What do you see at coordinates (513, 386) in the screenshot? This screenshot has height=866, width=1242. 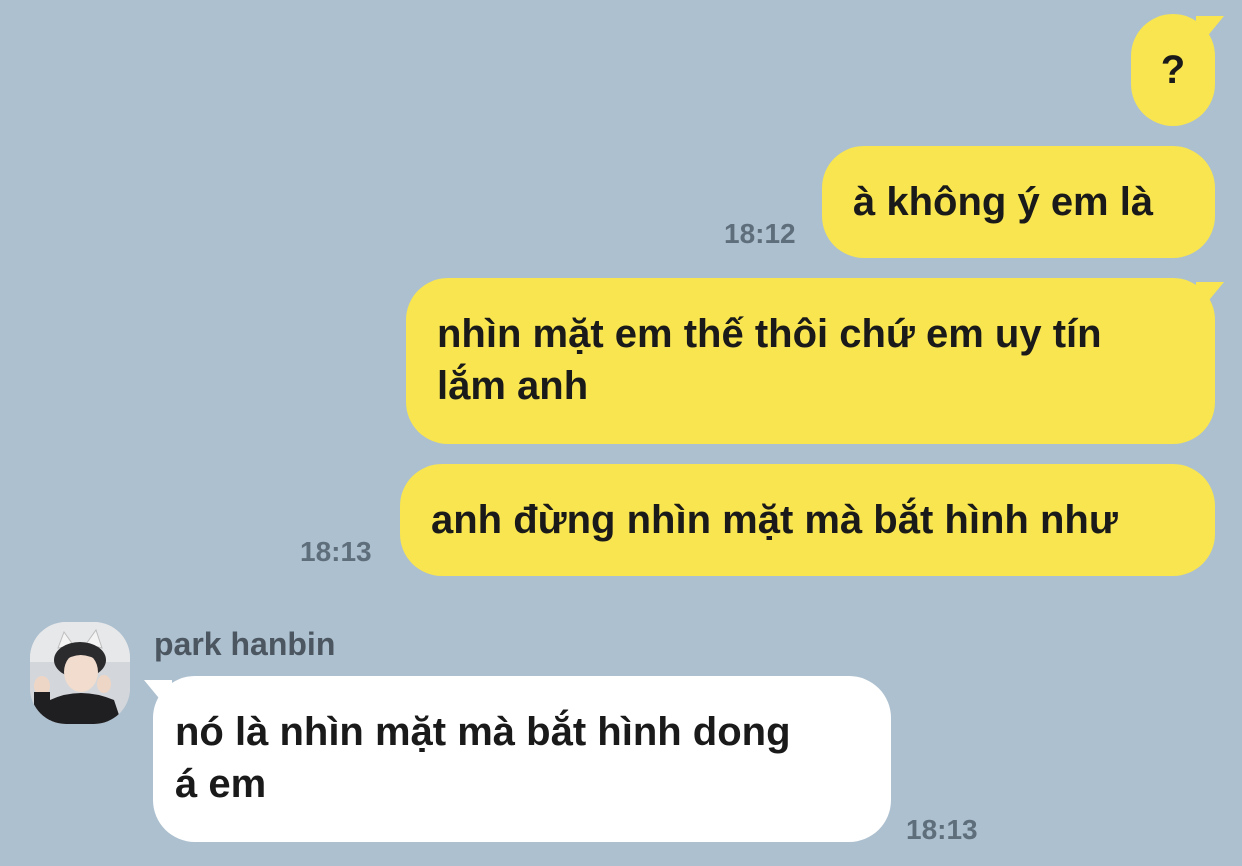 I see `message-text-line: lắm anh` at bounding box center [513, 386].